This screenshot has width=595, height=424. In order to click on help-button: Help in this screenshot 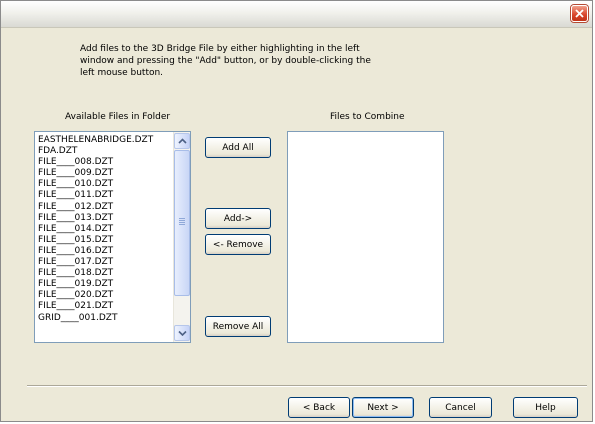, I will do `click(545, 407)`.